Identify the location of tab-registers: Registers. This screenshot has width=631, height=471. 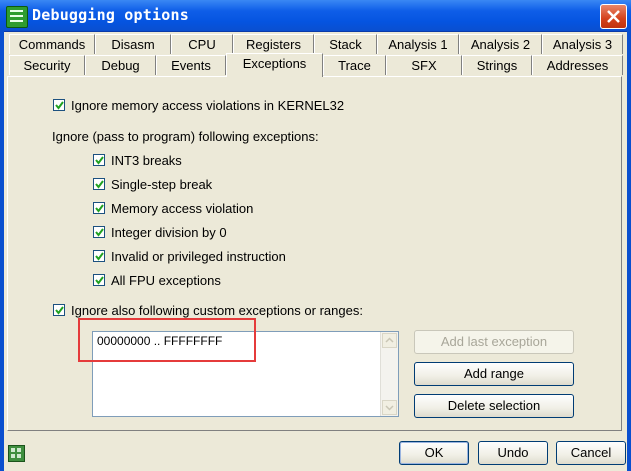
(273, 44).